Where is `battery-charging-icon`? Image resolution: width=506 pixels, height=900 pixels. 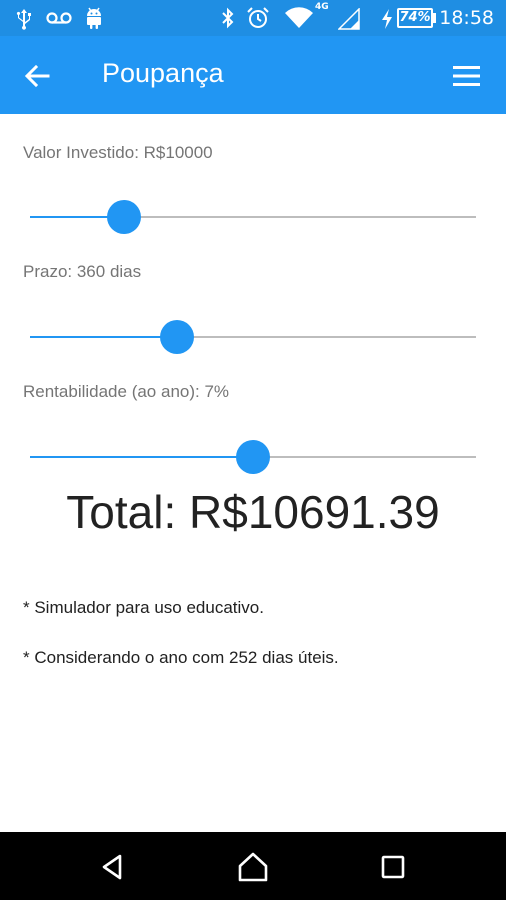 battery-charging-icon is located at coordinates (387, 19).